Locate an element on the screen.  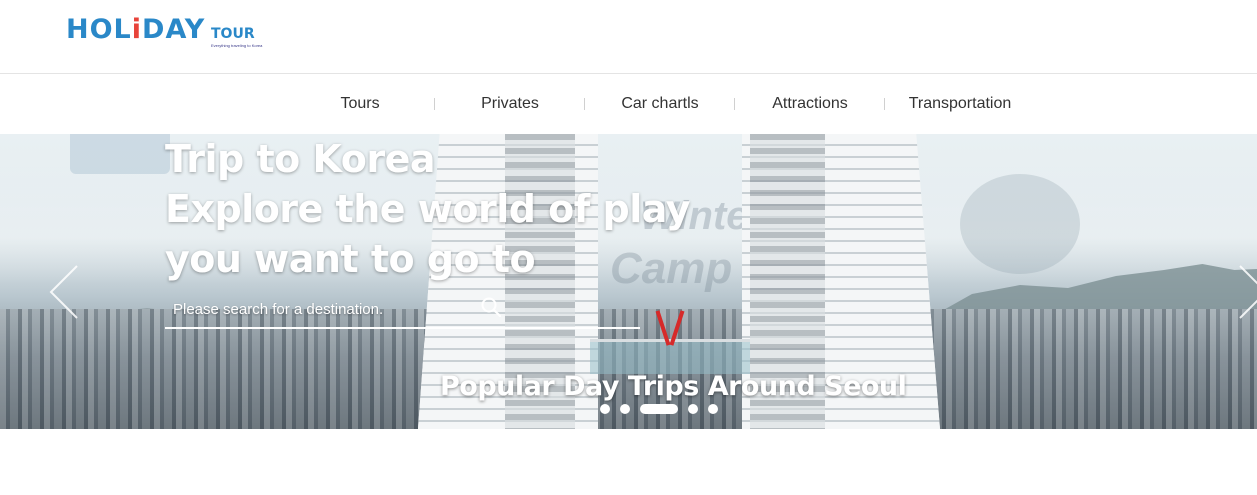
carousel-dot-active is located at coordinates (659, 409).